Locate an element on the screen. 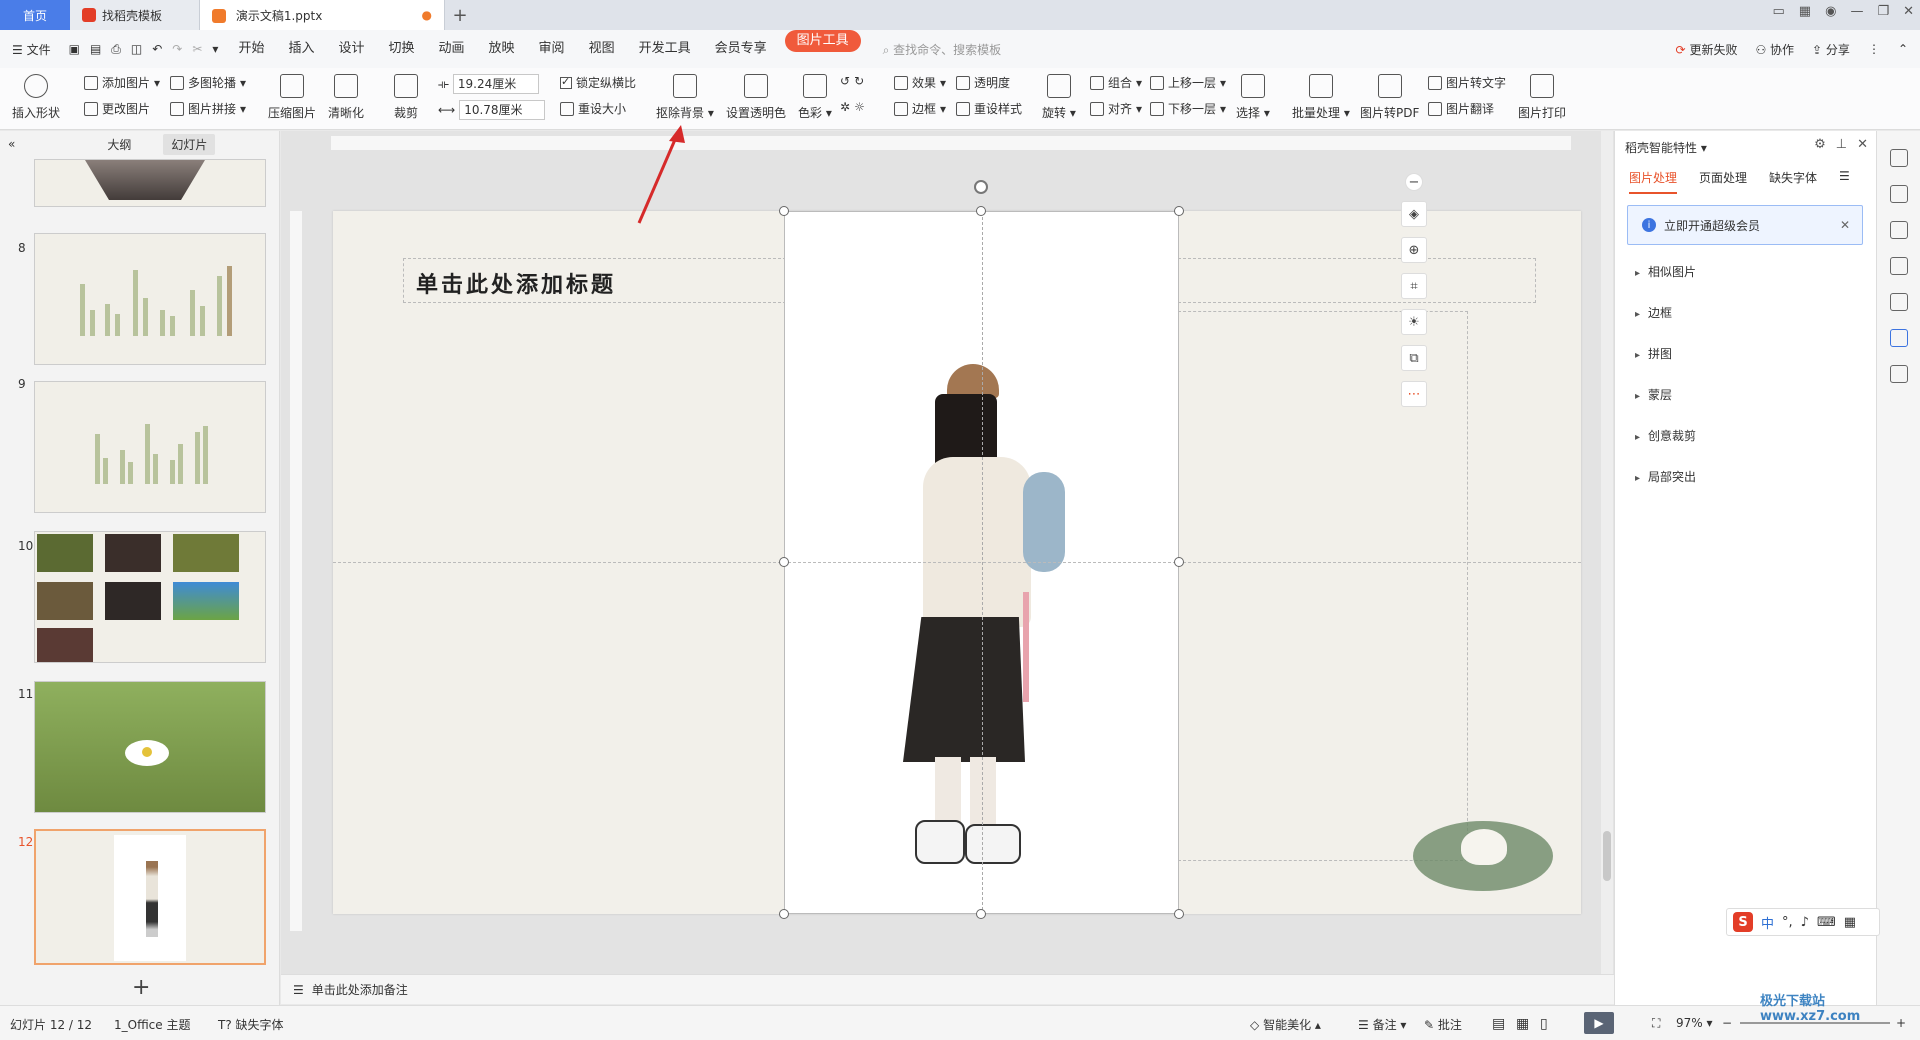 This screenshot has height=1040, width=1920. tab-image-processing: 图片处理 is located at coordinates (1653, 181).